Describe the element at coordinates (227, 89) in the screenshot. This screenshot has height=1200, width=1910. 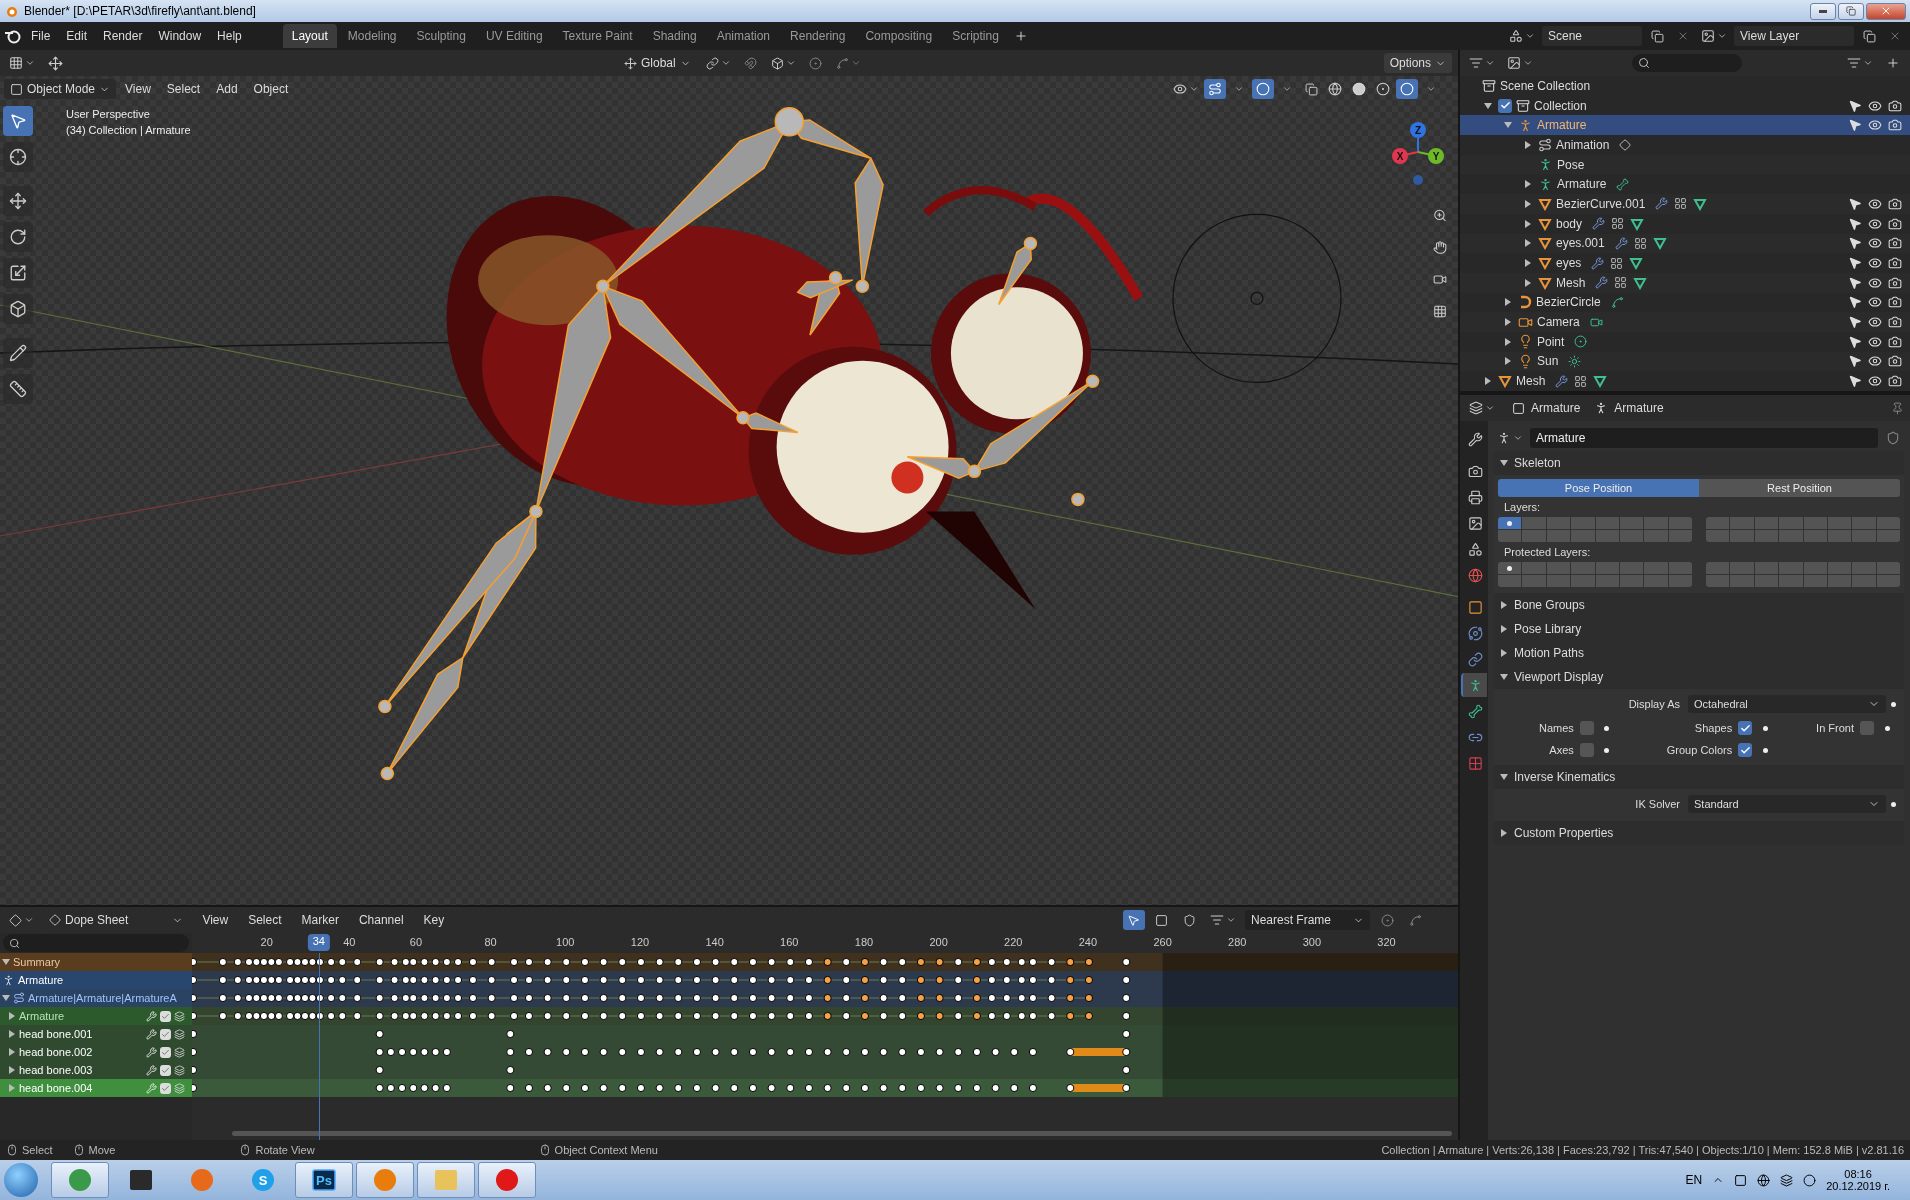
I see `menu-item: Add` at that location.